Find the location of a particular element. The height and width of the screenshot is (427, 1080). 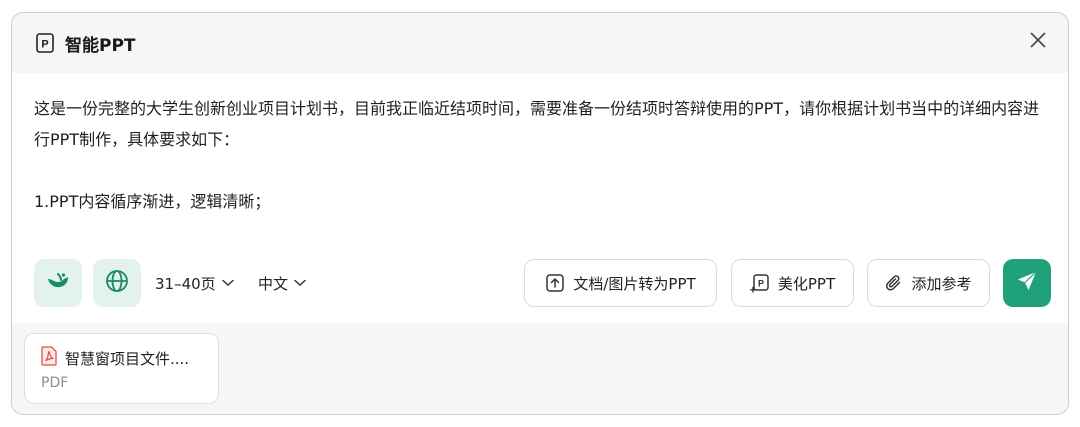

language-dropdown: 中文 is located at coordinates (282, 283).